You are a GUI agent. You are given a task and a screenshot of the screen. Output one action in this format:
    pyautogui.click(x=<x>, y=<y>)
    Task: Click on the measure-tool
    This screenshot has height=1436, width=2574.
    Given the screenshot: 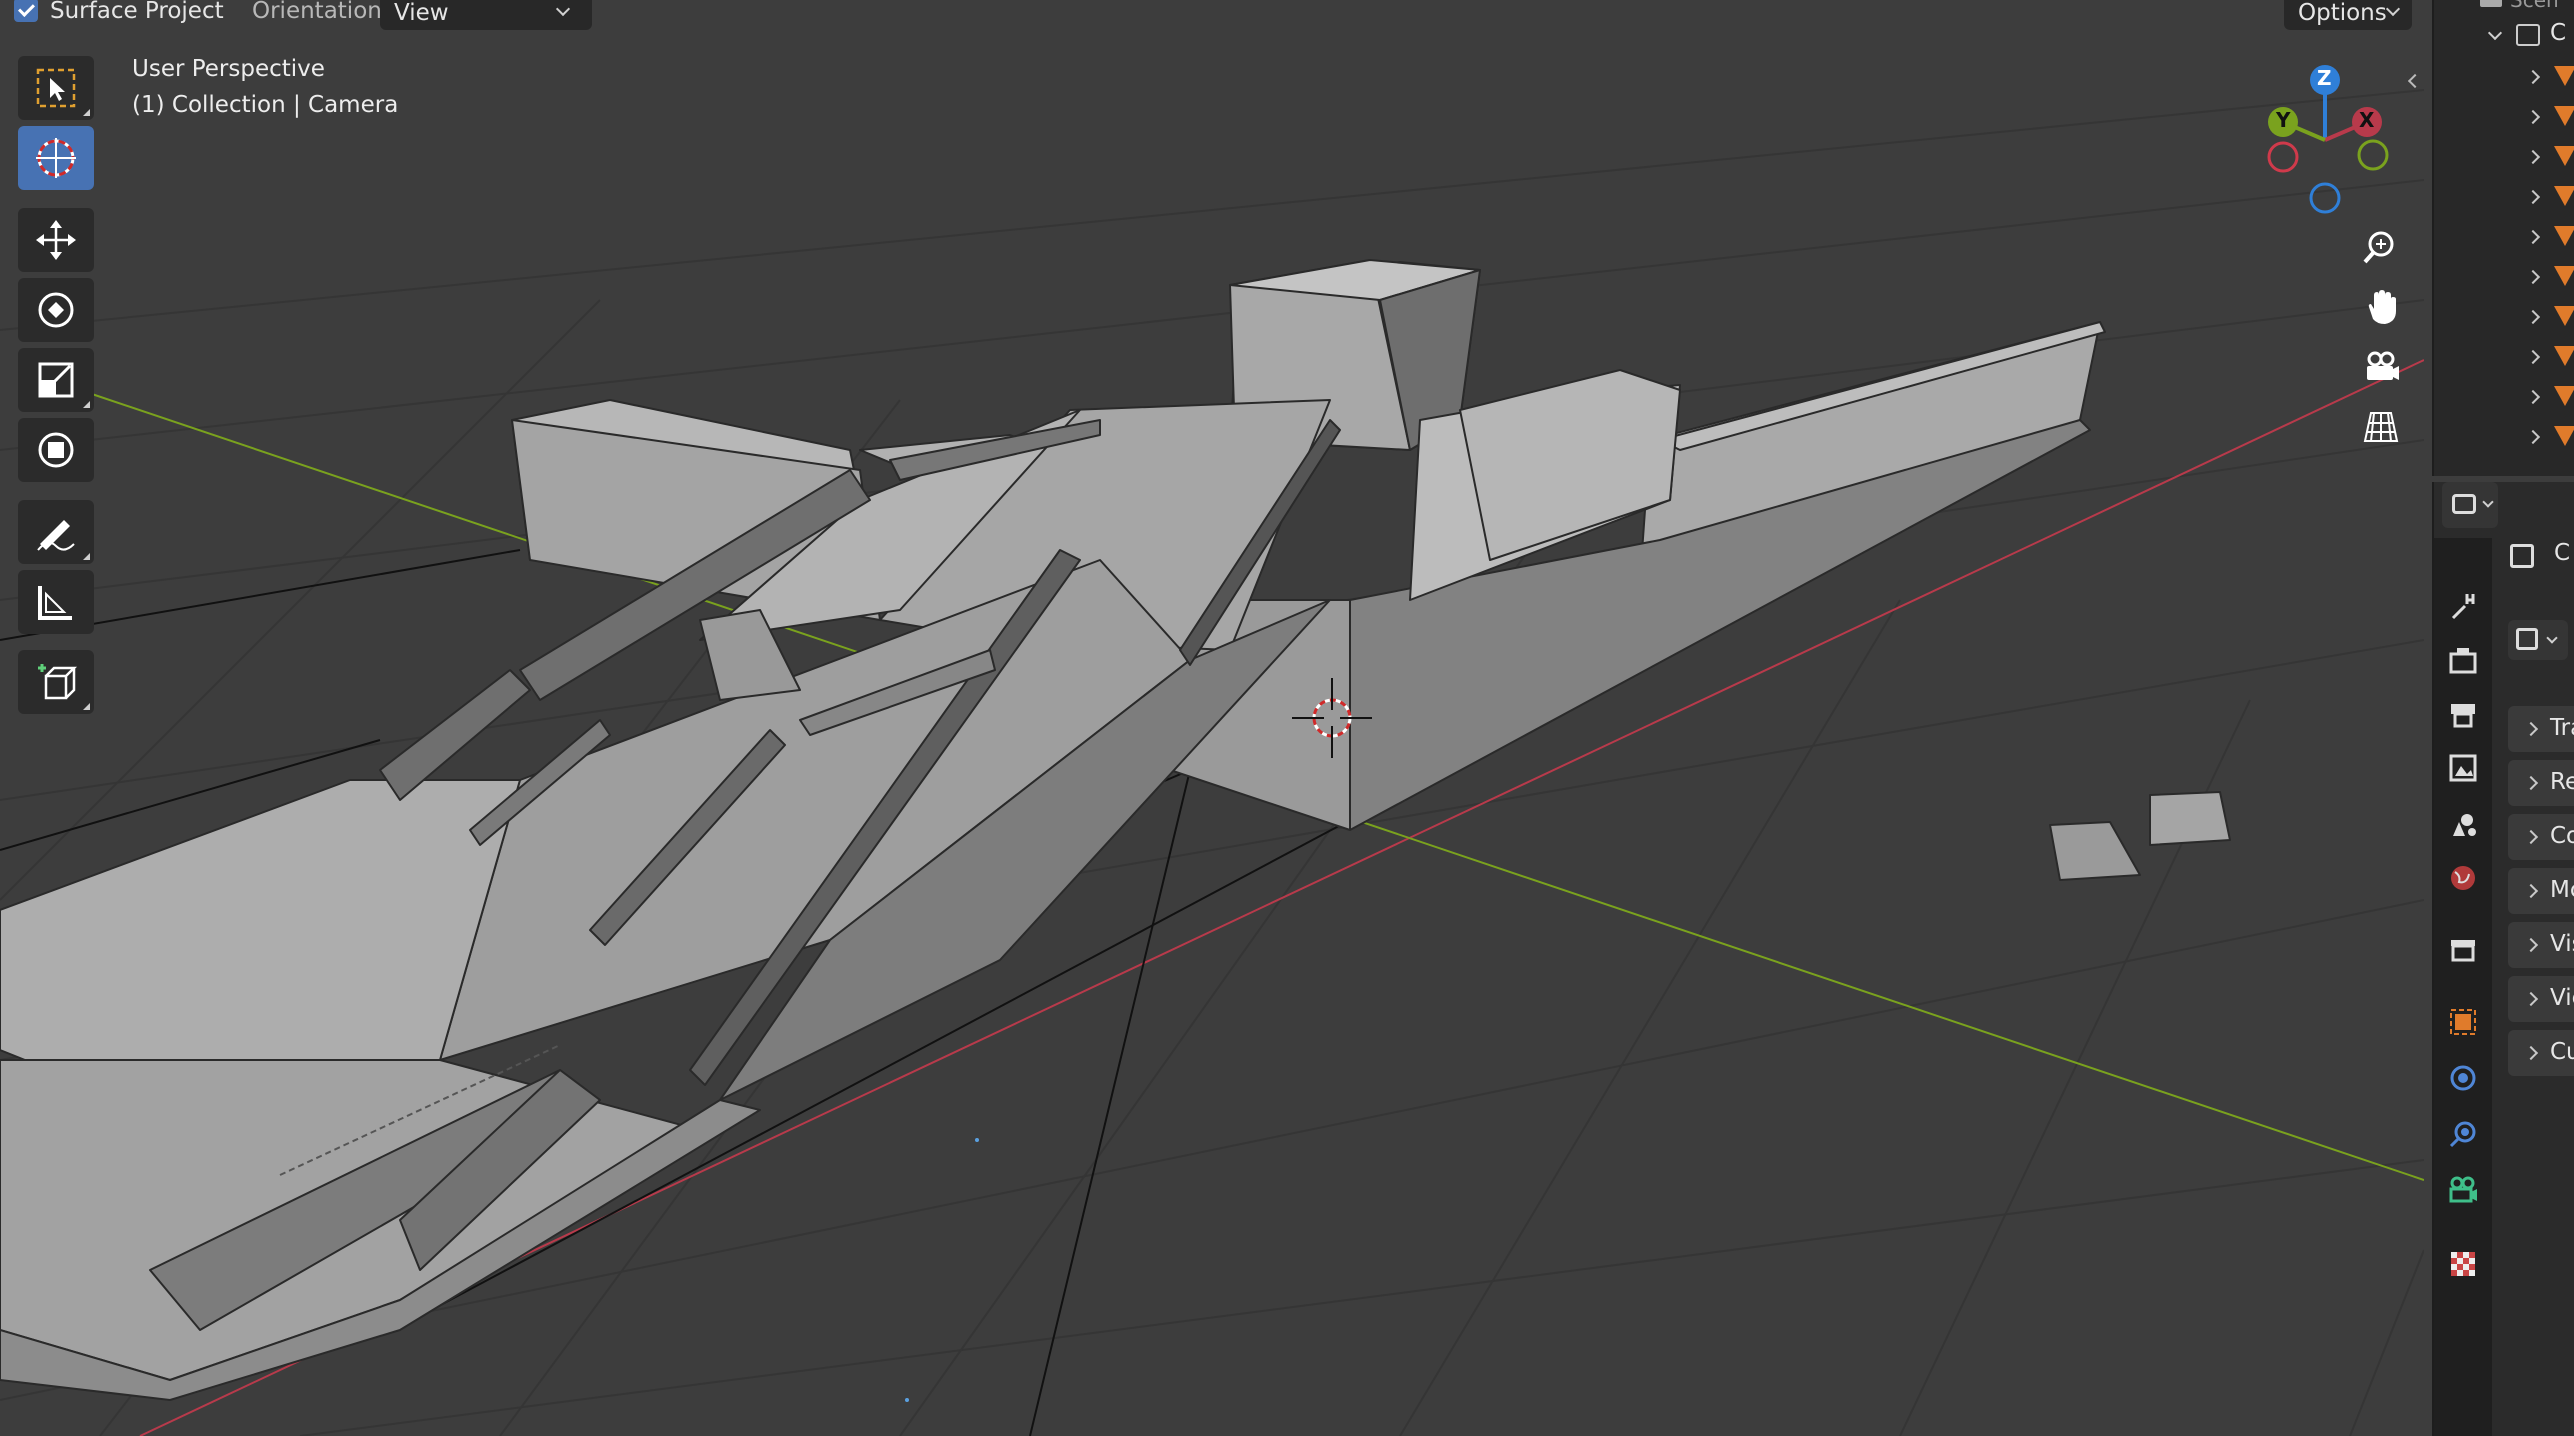 What is the action you would take?
    pyautogui.click(x=56, y=602)
    